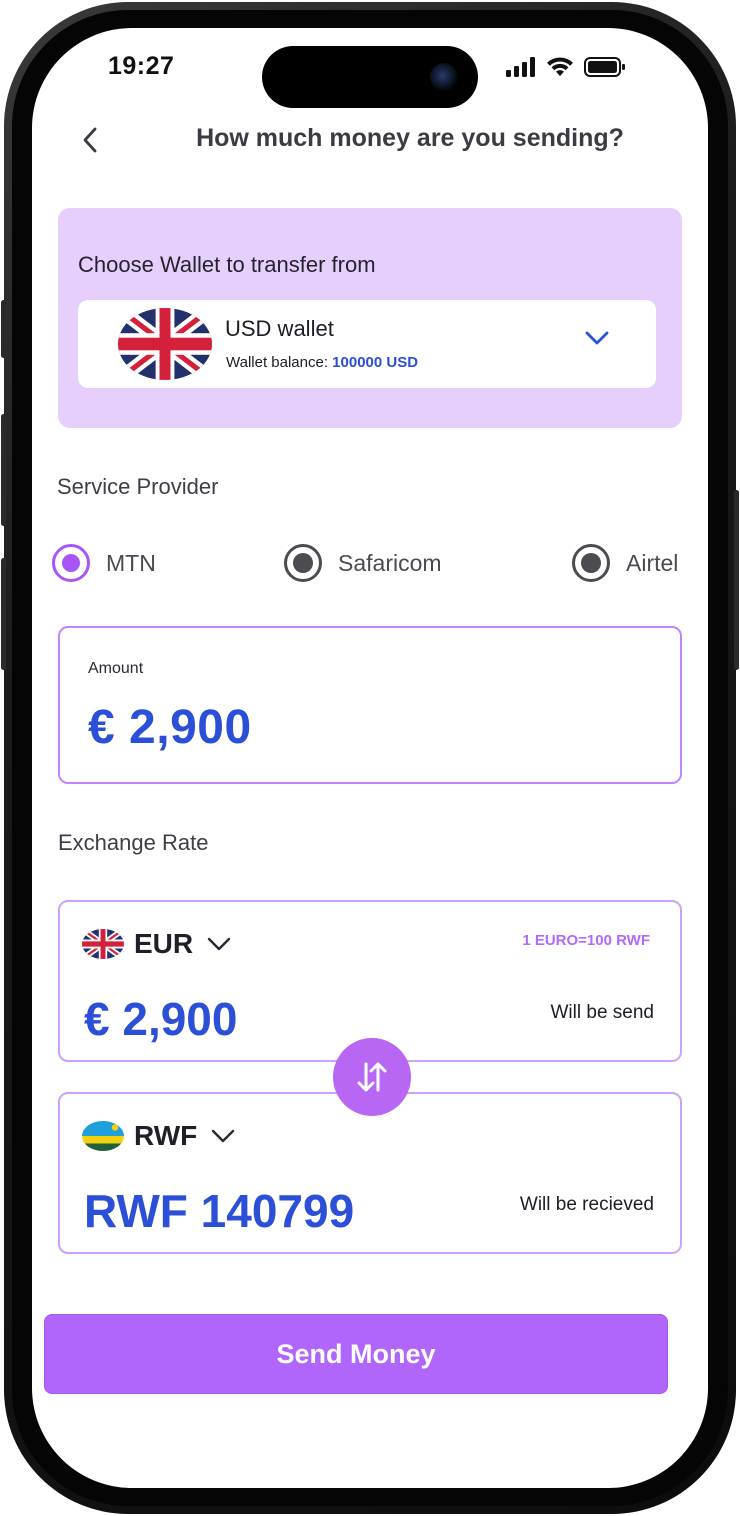 This screenshot has width=740, height=1516. Describe the element at coordinates (586, 940) in the screenshot. I see `exchange-rate-value: 1 EURO=100 RWF` at that location.